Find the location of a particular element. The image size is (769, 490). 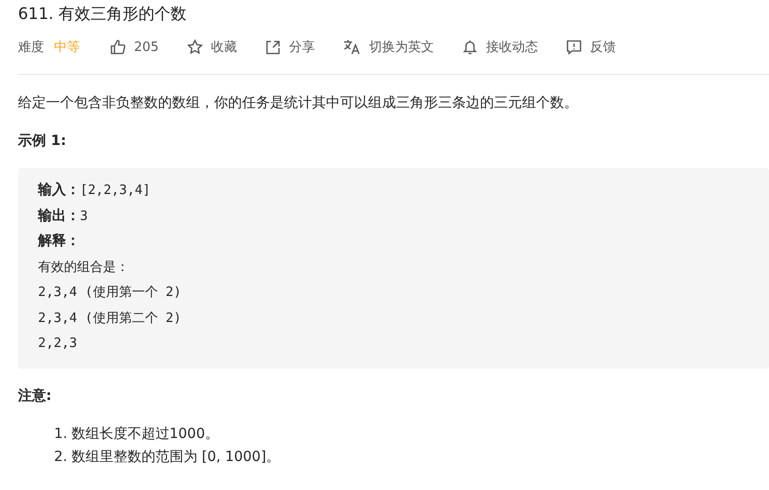

code-line: 2,3,4 (使用第一个 2) is located at coordinates (110, 293).